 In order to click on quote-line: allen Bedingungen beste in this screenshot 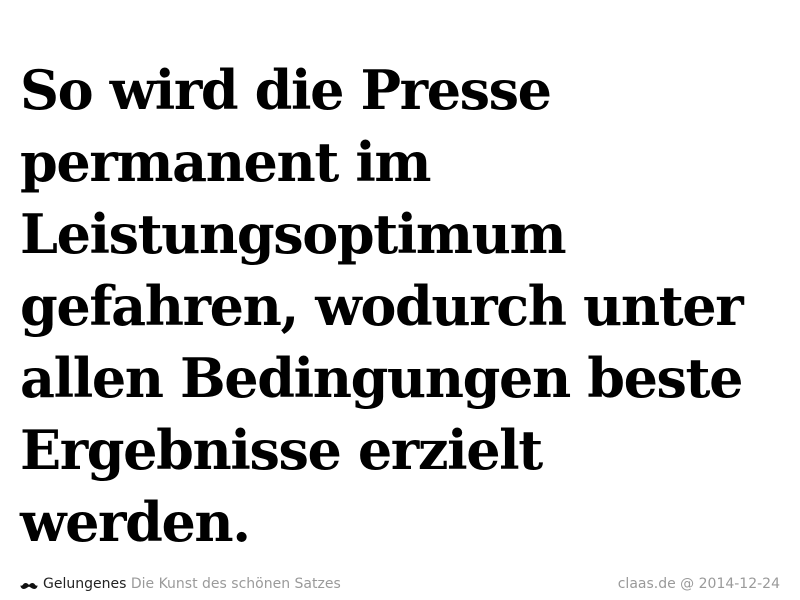, I will do `click(381, 378)`.